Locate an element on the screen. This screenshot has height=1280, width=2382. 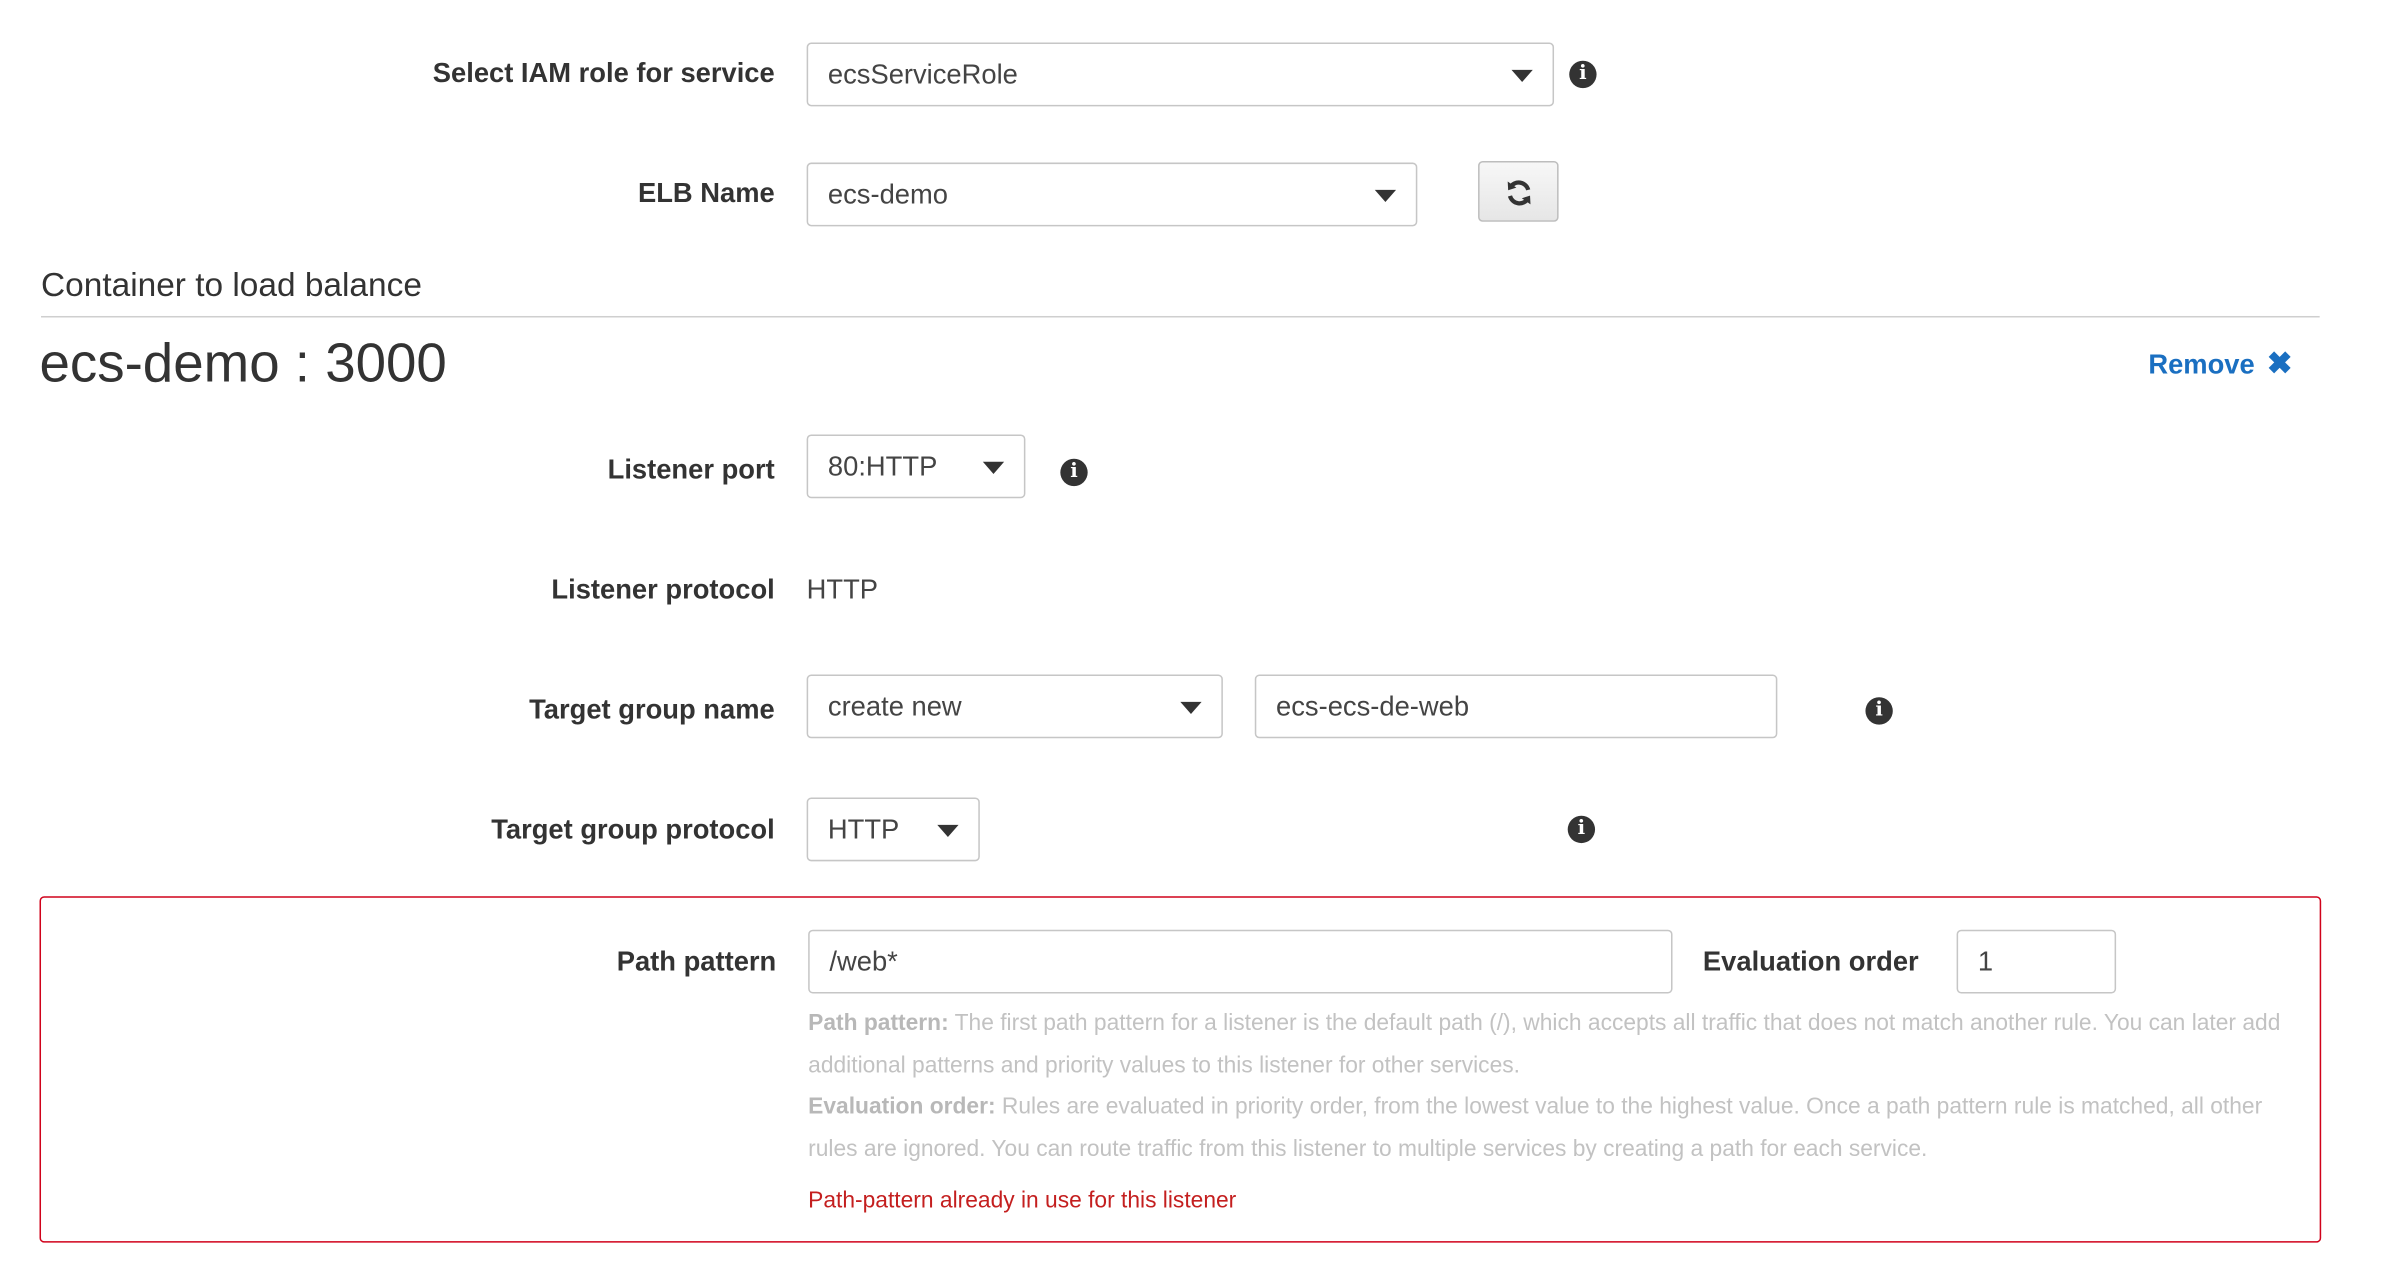
listener-protocol-value: HTTP is located at coordinates (842, 589).